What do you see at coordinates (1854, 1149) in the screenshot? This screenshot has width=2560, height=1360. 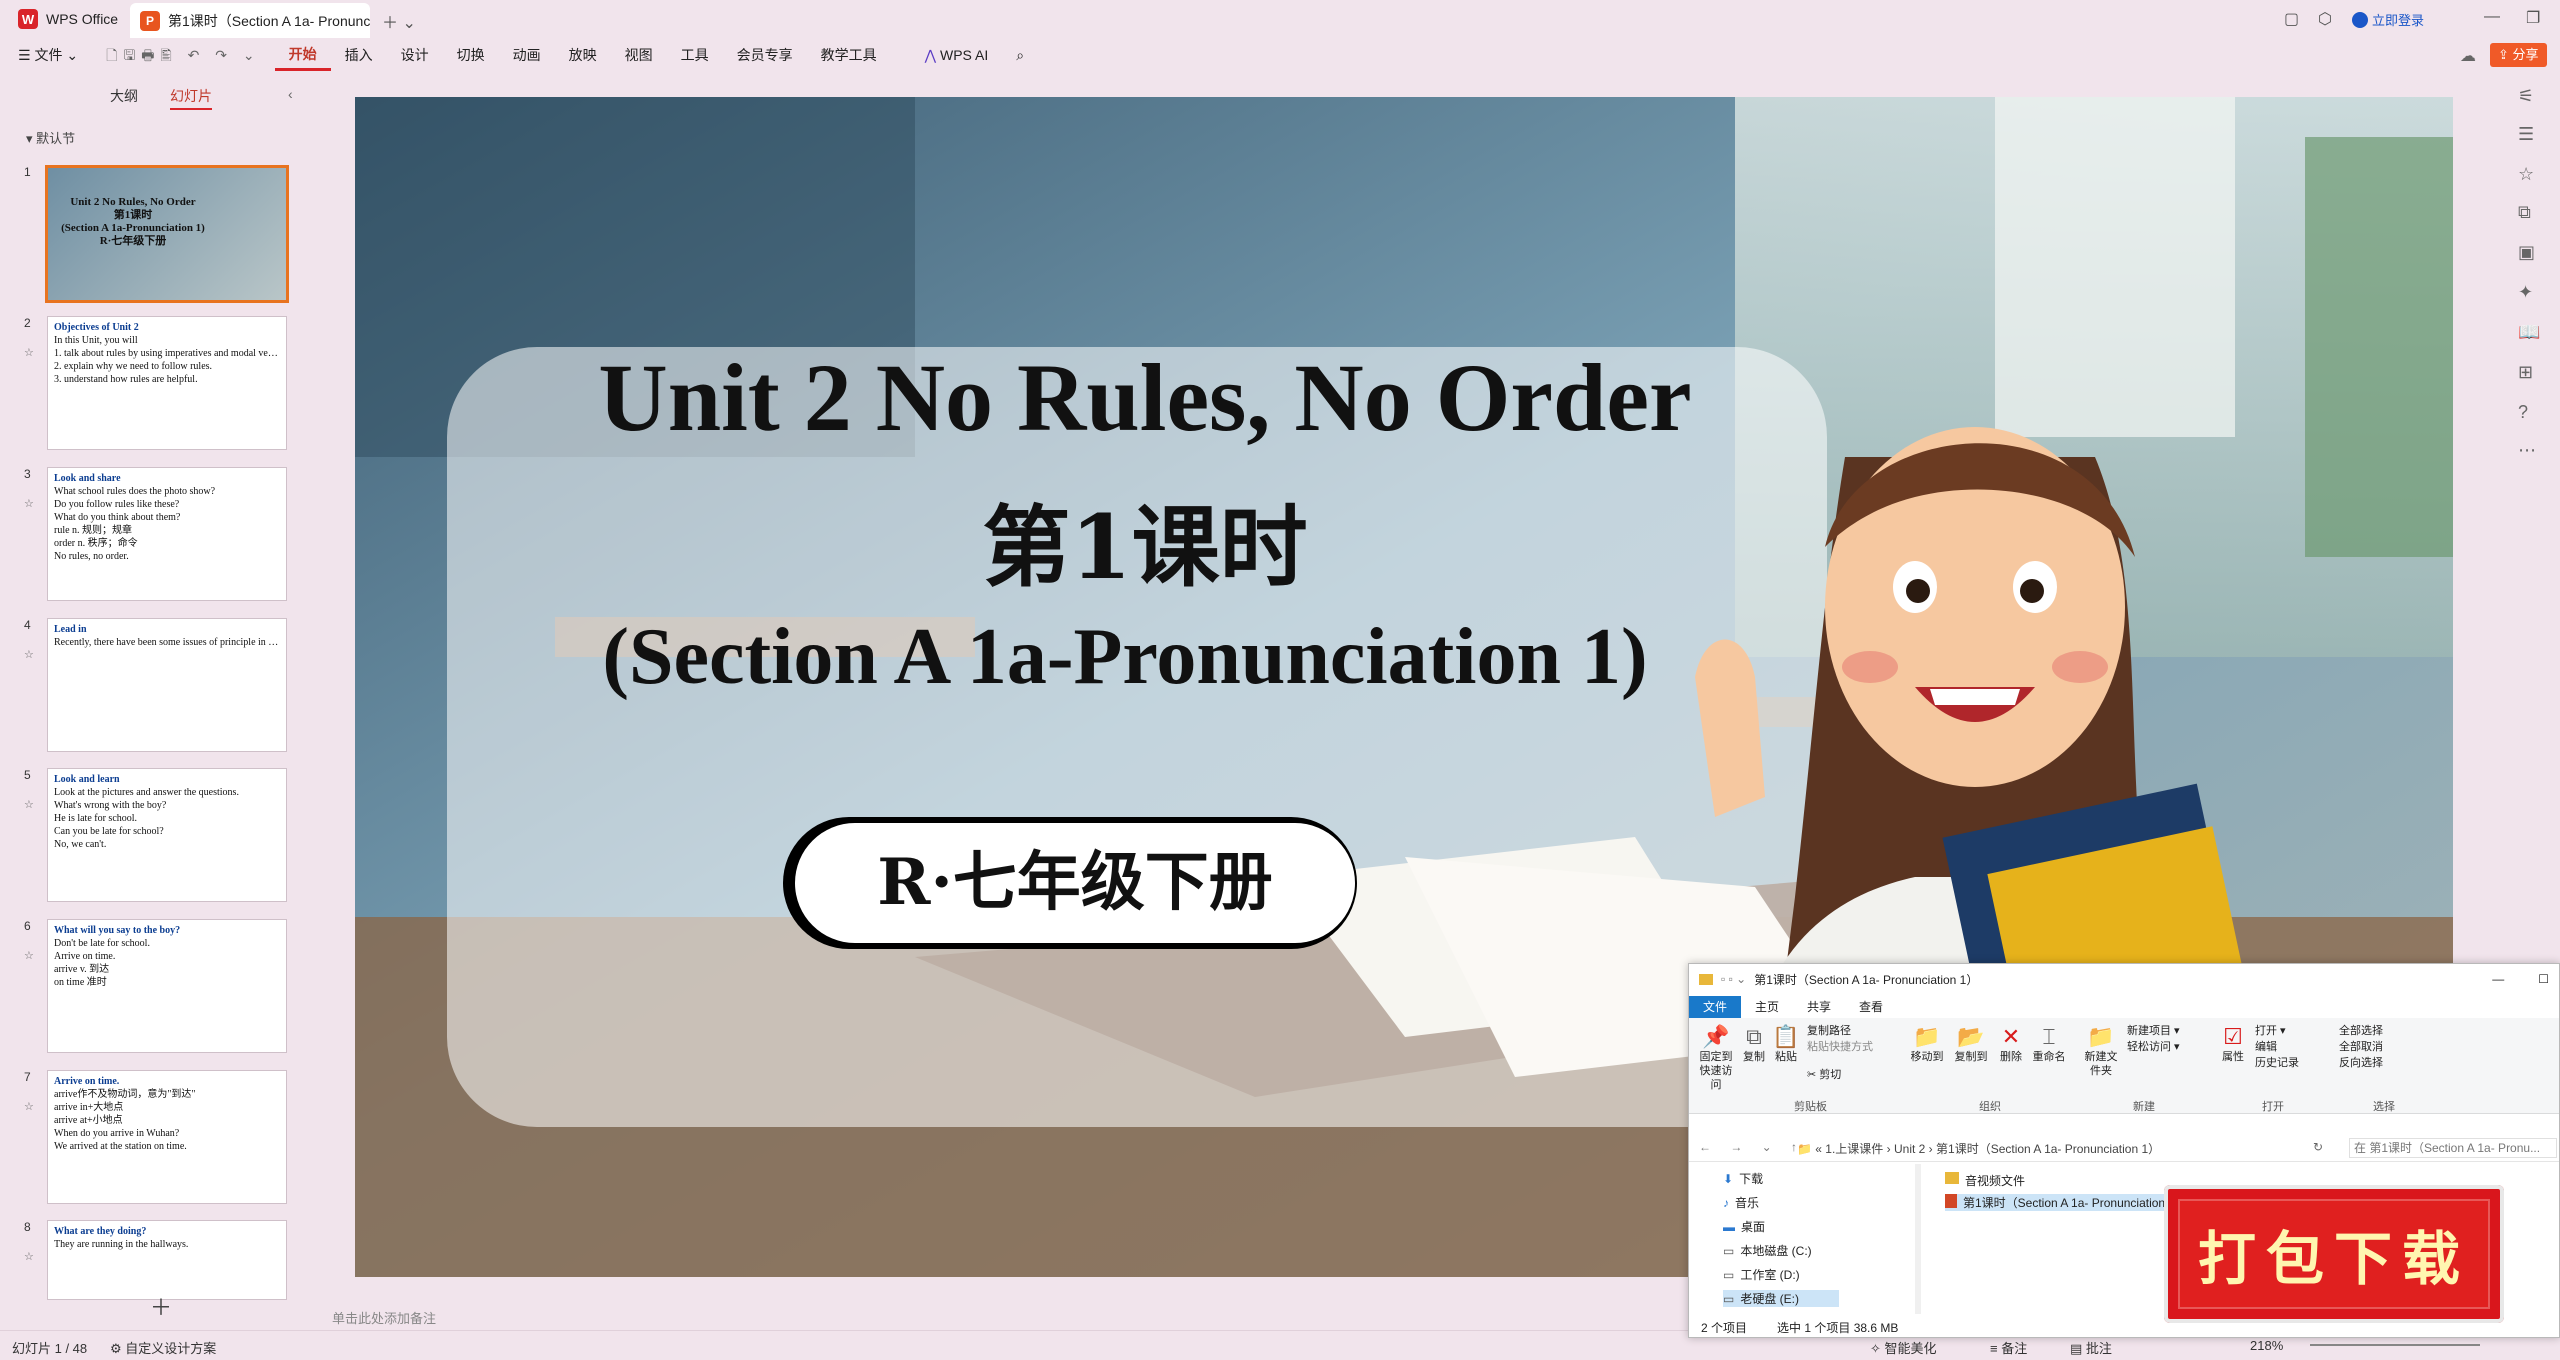 I see `breadcrumb-part-1: 1.上课课件` at bounding box center [1854, 1149].